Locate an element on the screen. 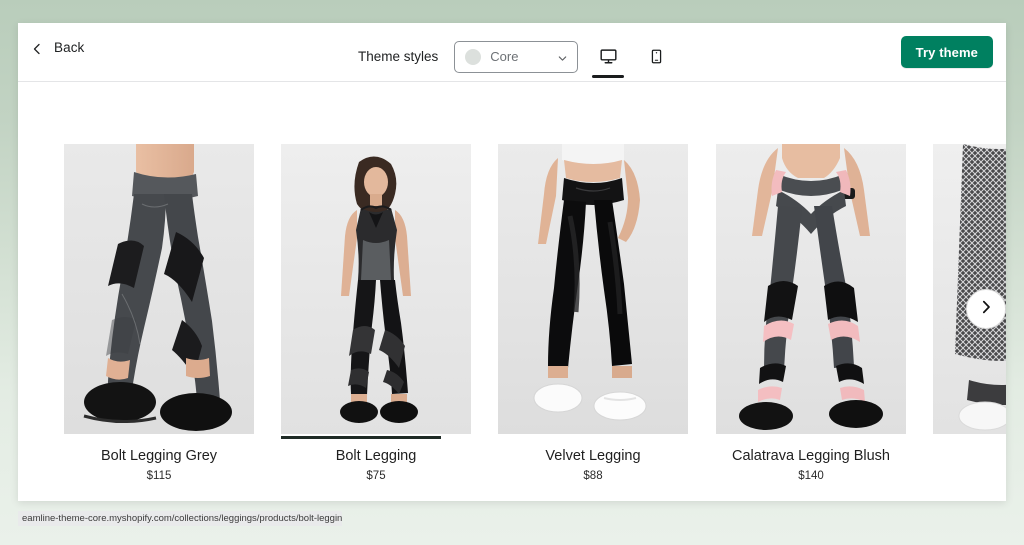  product-image-taron is located at coordinates (969, 289).